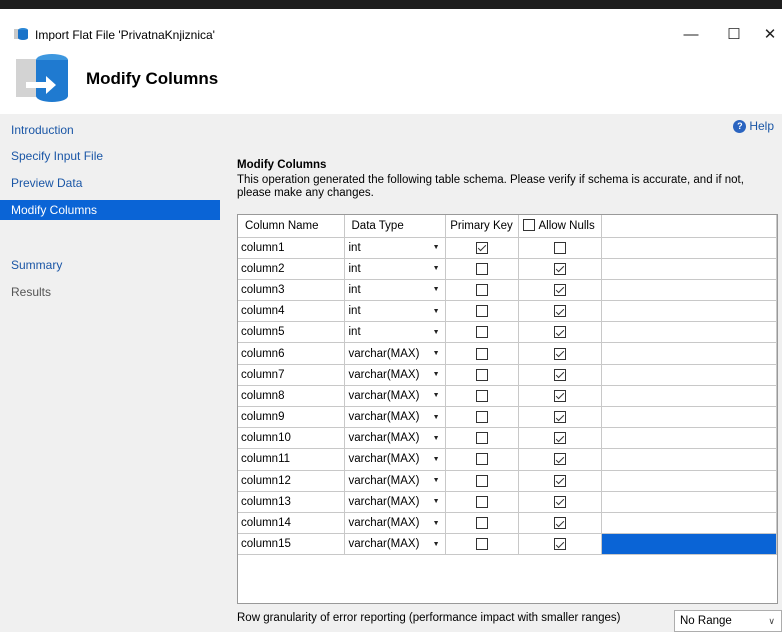 The height and width of the screenshot is (632, 782). What do you see at coordinates (291, 269) in the screenshot?
I see `cell-column-name: column2` at bounding box center [291, 269].